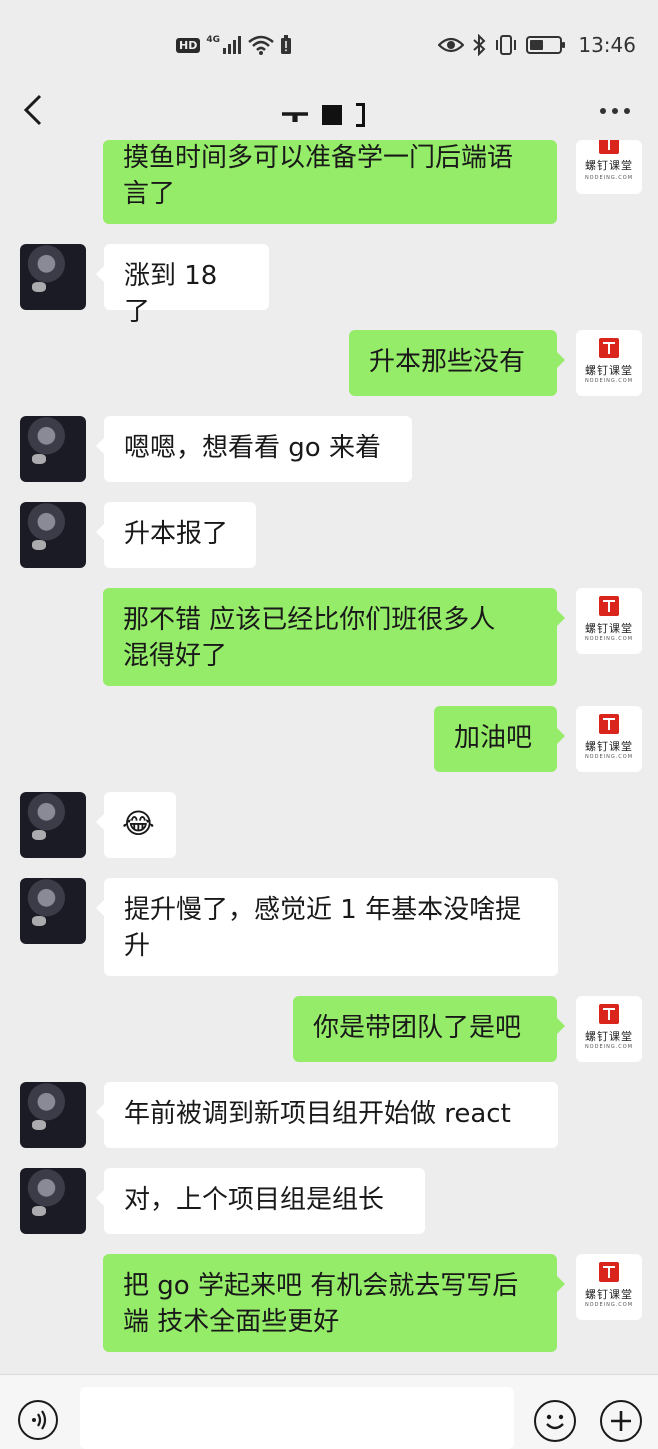  I want to click on emoji-button, so click(555, 1421).